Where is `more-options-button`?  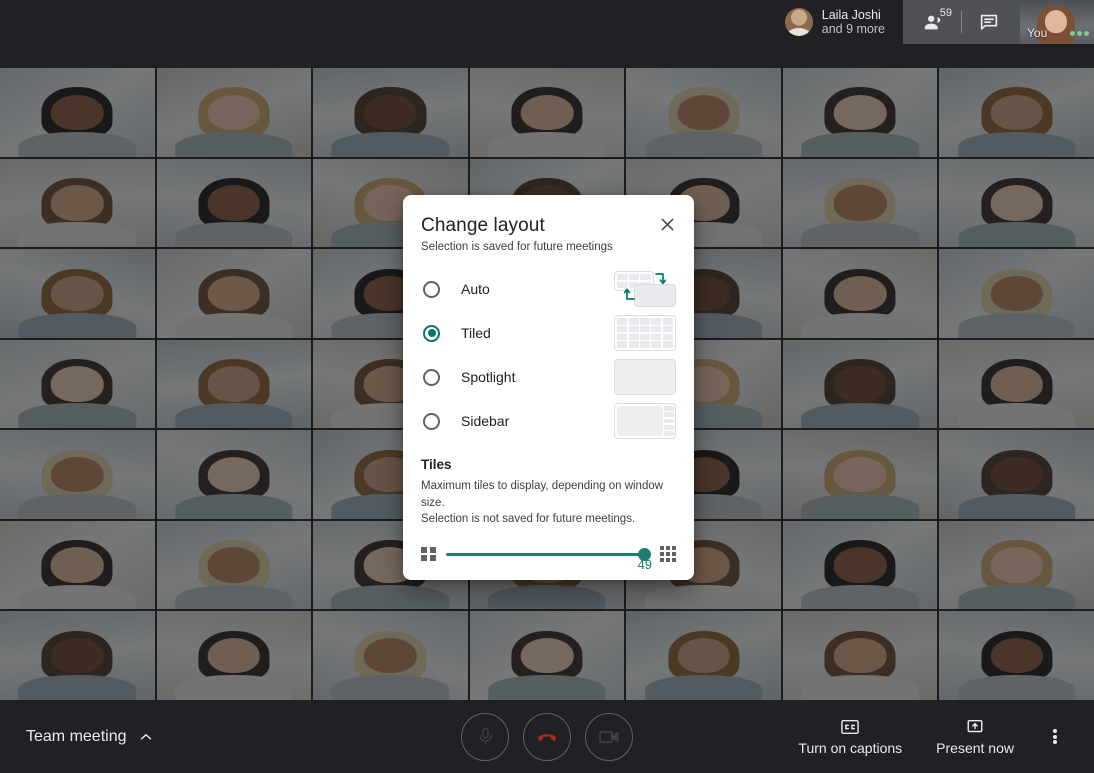 more-options-button is located at coordinates (1055, 737).